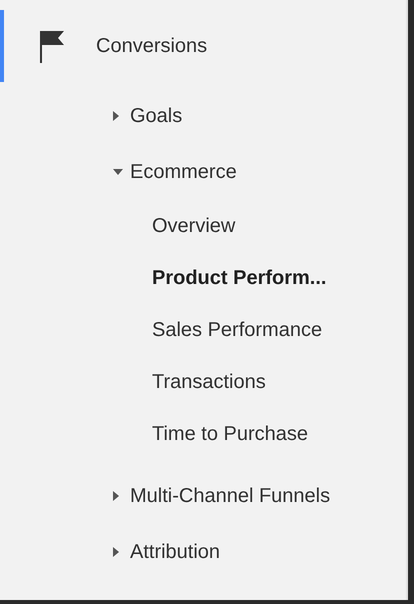 The image size is (414, 604). Describe the element at coordinates (165, 496) in the screenshot. I see `nav-item: Multi-Channel Funnels` at that location.